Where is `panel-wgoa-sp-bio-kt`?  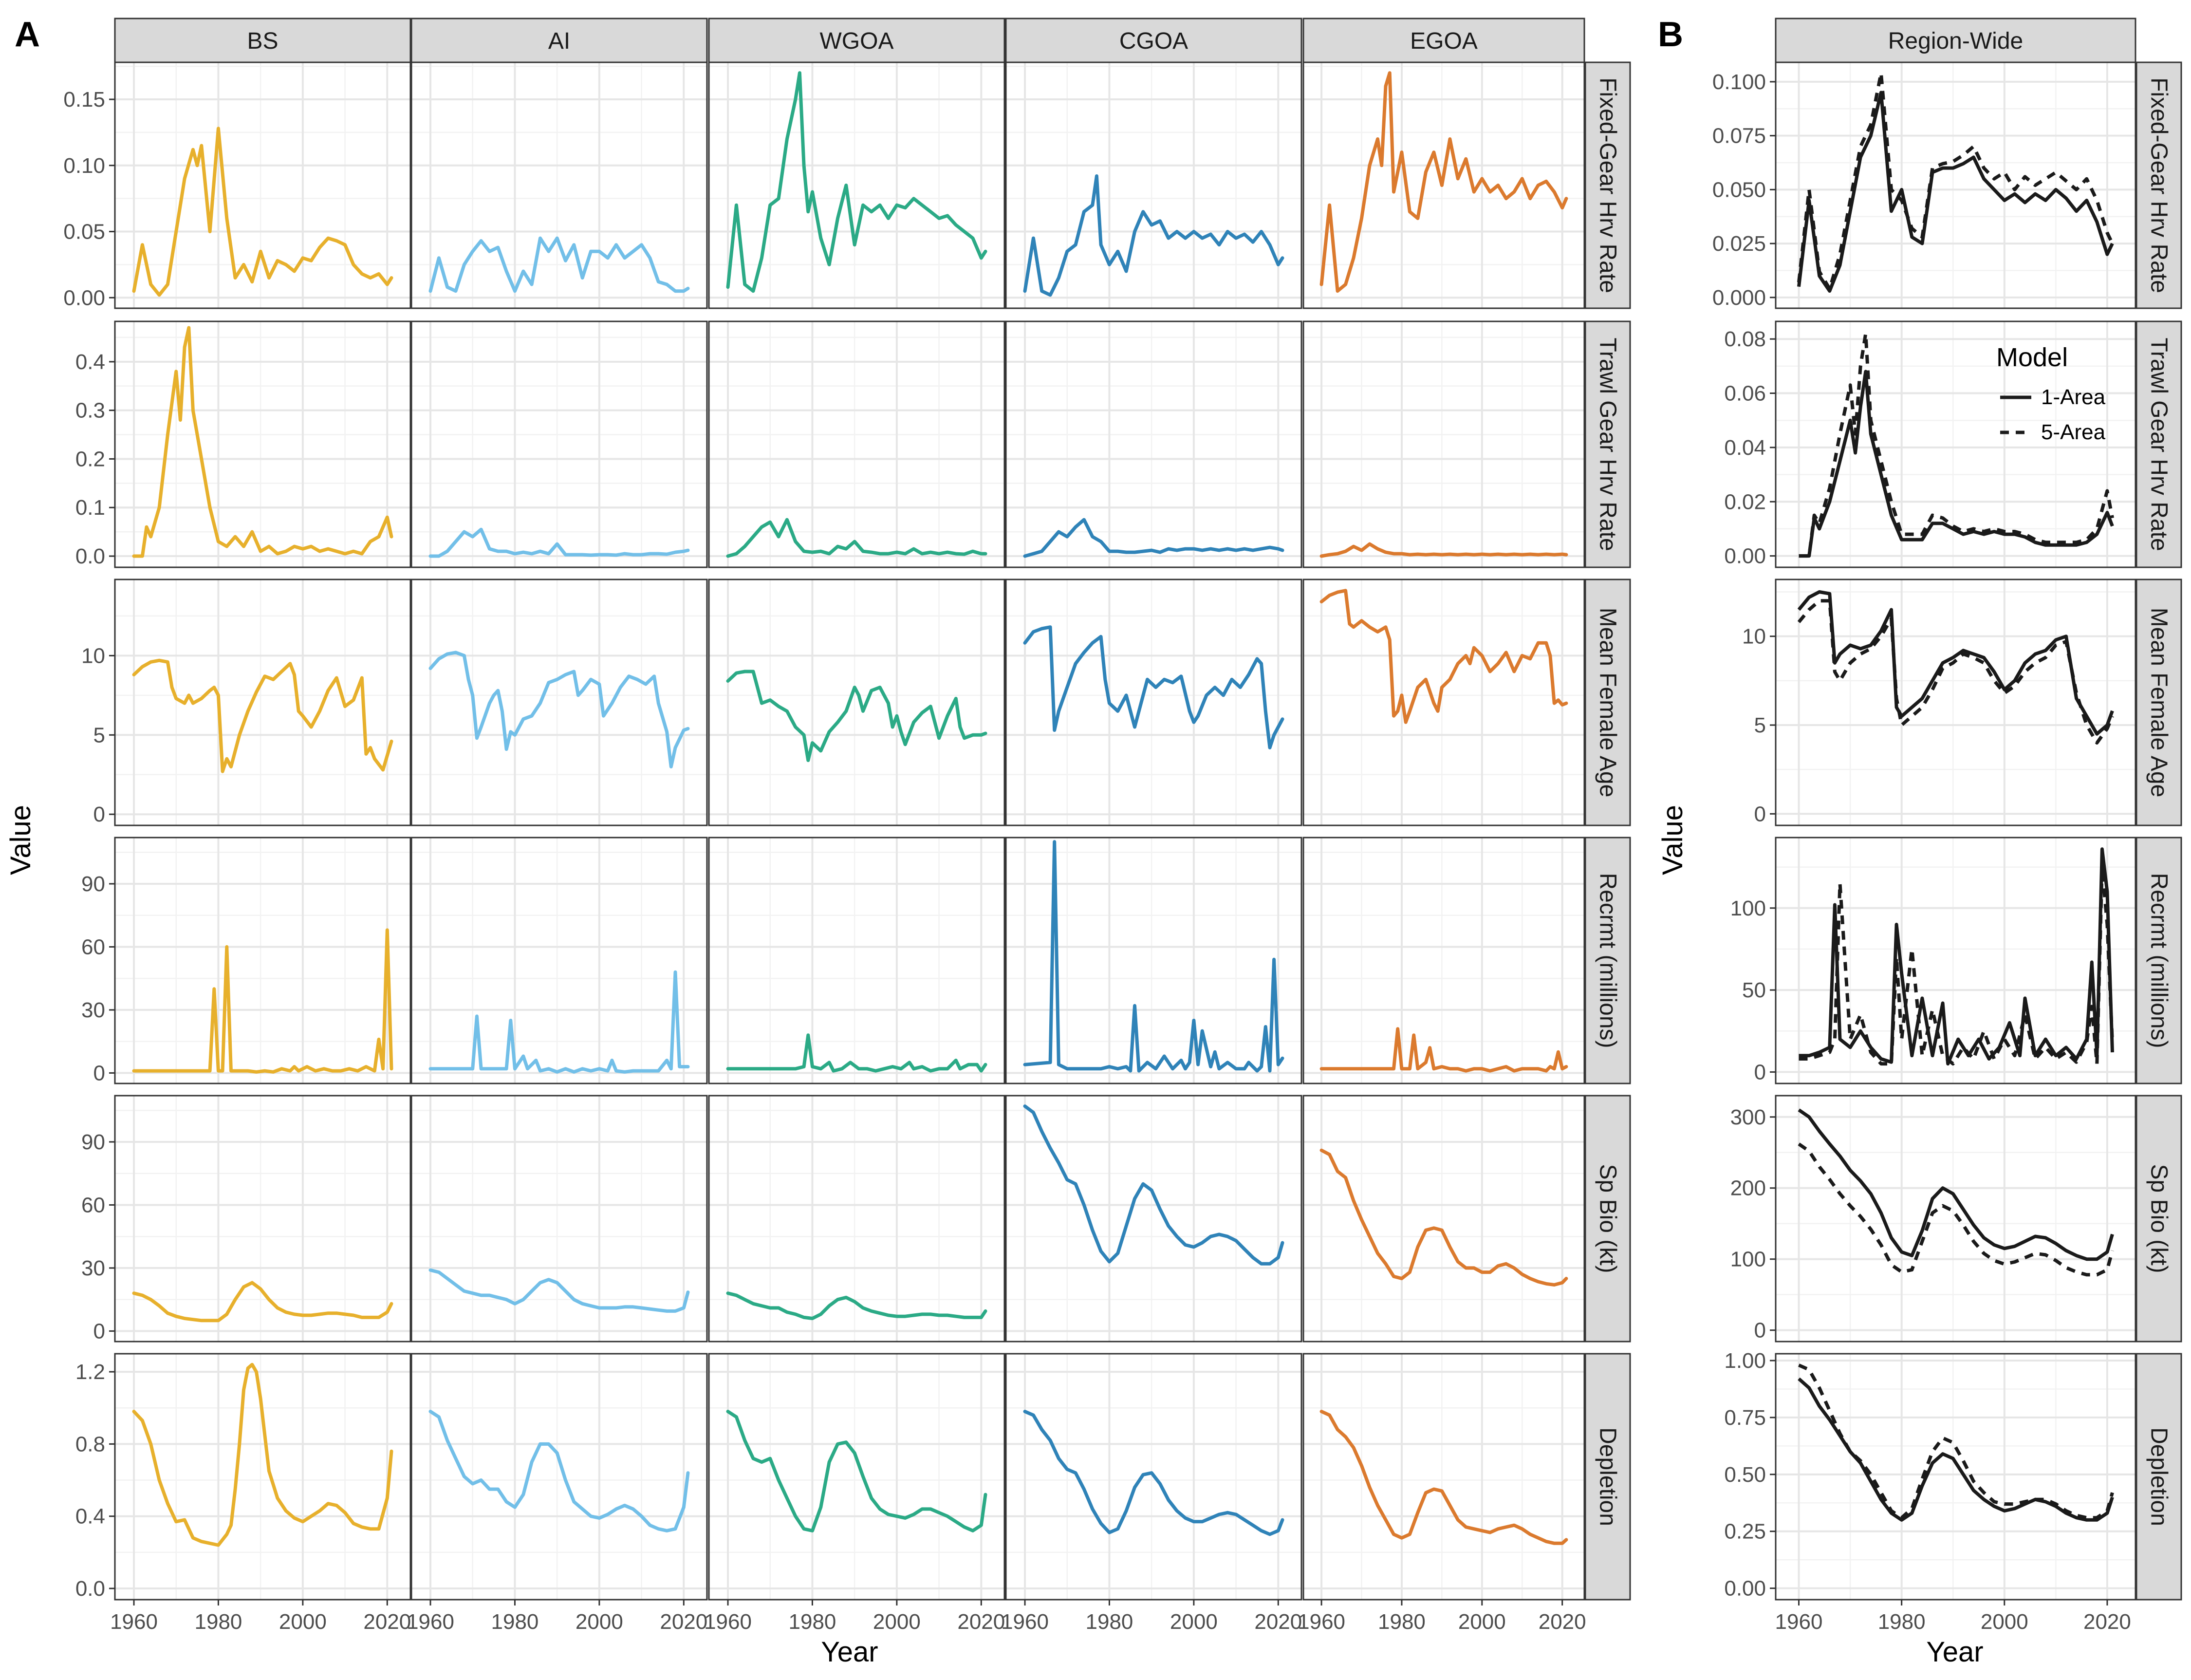 panel-wgoa-sp-bio-kt is located at coordinates (856, 1219).